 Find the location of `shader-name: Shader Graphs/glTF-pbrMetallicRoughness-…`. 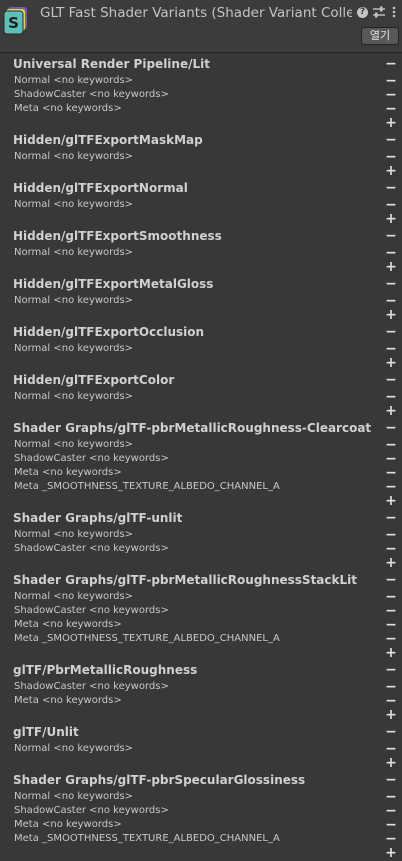

shader-name: Shader Graphs/glTF-pbrMetallicRoughness-… is located at coordinates (192, 428).